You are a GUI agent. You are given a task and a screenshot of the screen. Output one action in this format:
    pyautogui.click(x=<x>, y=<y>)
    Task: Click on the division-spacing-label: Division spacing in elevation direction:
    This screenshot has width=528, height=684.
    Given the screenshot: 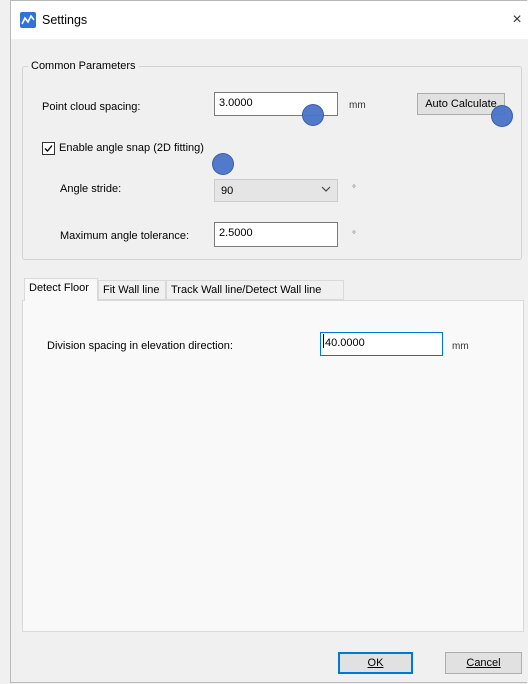 What is the action you would take?
    pyautogui.click(x=140, y=346)
    